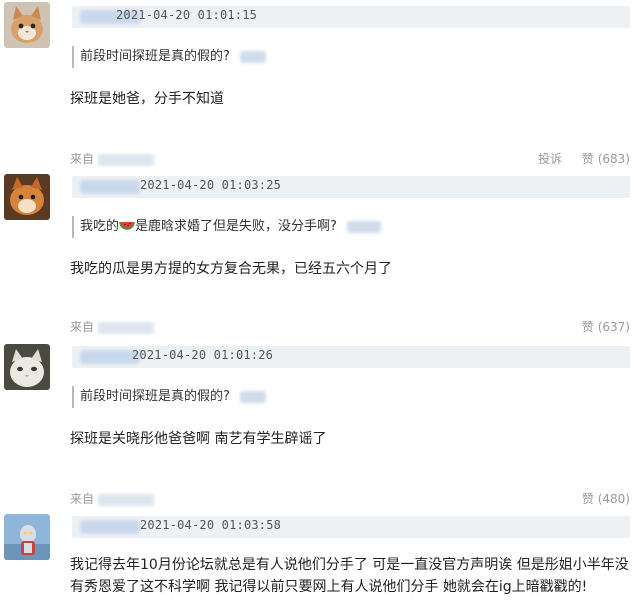 The height and width of the screenshot is (604, 640). Describe the element at coordinates (329, 587) in the screenshot. I see `reply-line-2: 有秀恩爱了这不科学啊 我记得以前只要网上有人说他们分手 她就会在ig上暗戳戳的!` at that location.